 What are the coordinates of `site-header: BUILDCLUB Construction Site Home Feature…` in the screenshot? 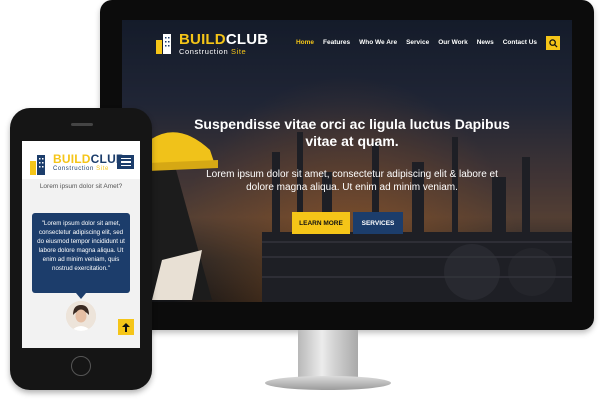 It's located at (347, 43).